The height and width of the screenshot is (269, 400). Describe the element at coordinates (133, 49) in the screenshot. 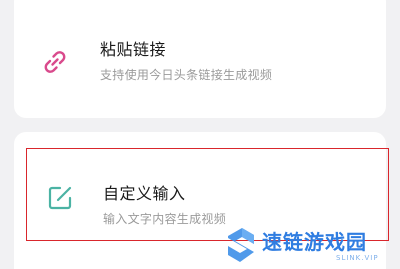

I see `paste-link-title: 粘贴链接` at that location.